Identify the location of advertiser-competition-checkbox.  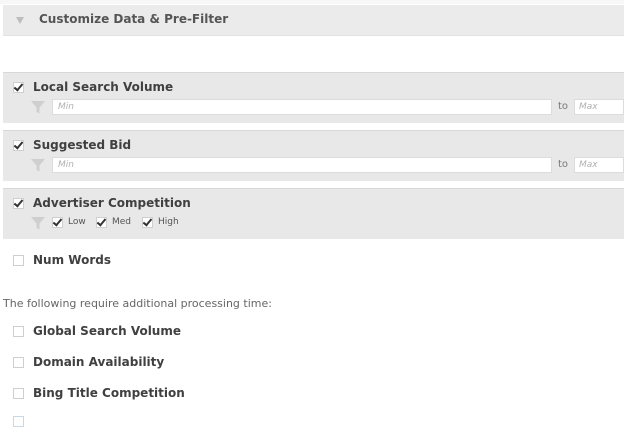
(18, 203).